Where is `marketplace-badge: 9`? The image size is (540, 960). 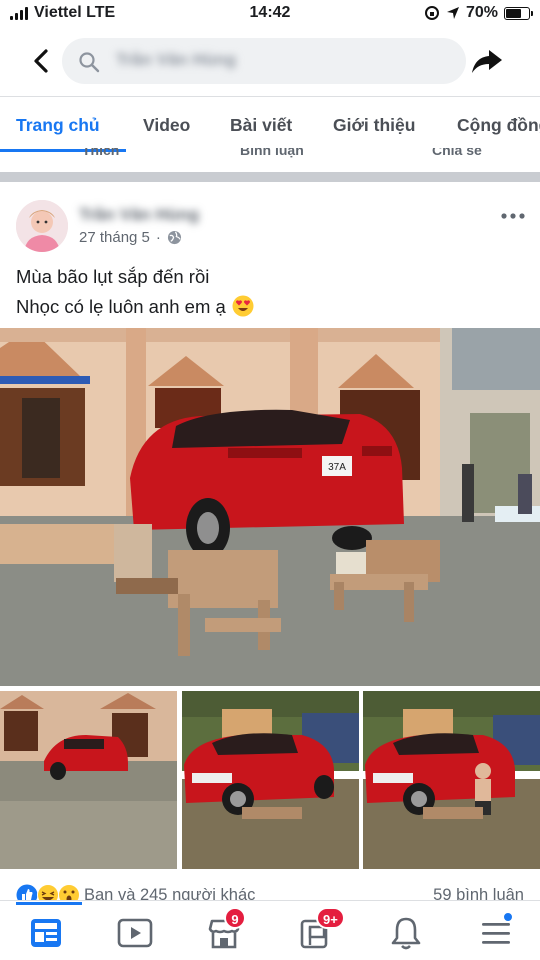 marketplace-badge: 9 is located at coordinates (235, 918).